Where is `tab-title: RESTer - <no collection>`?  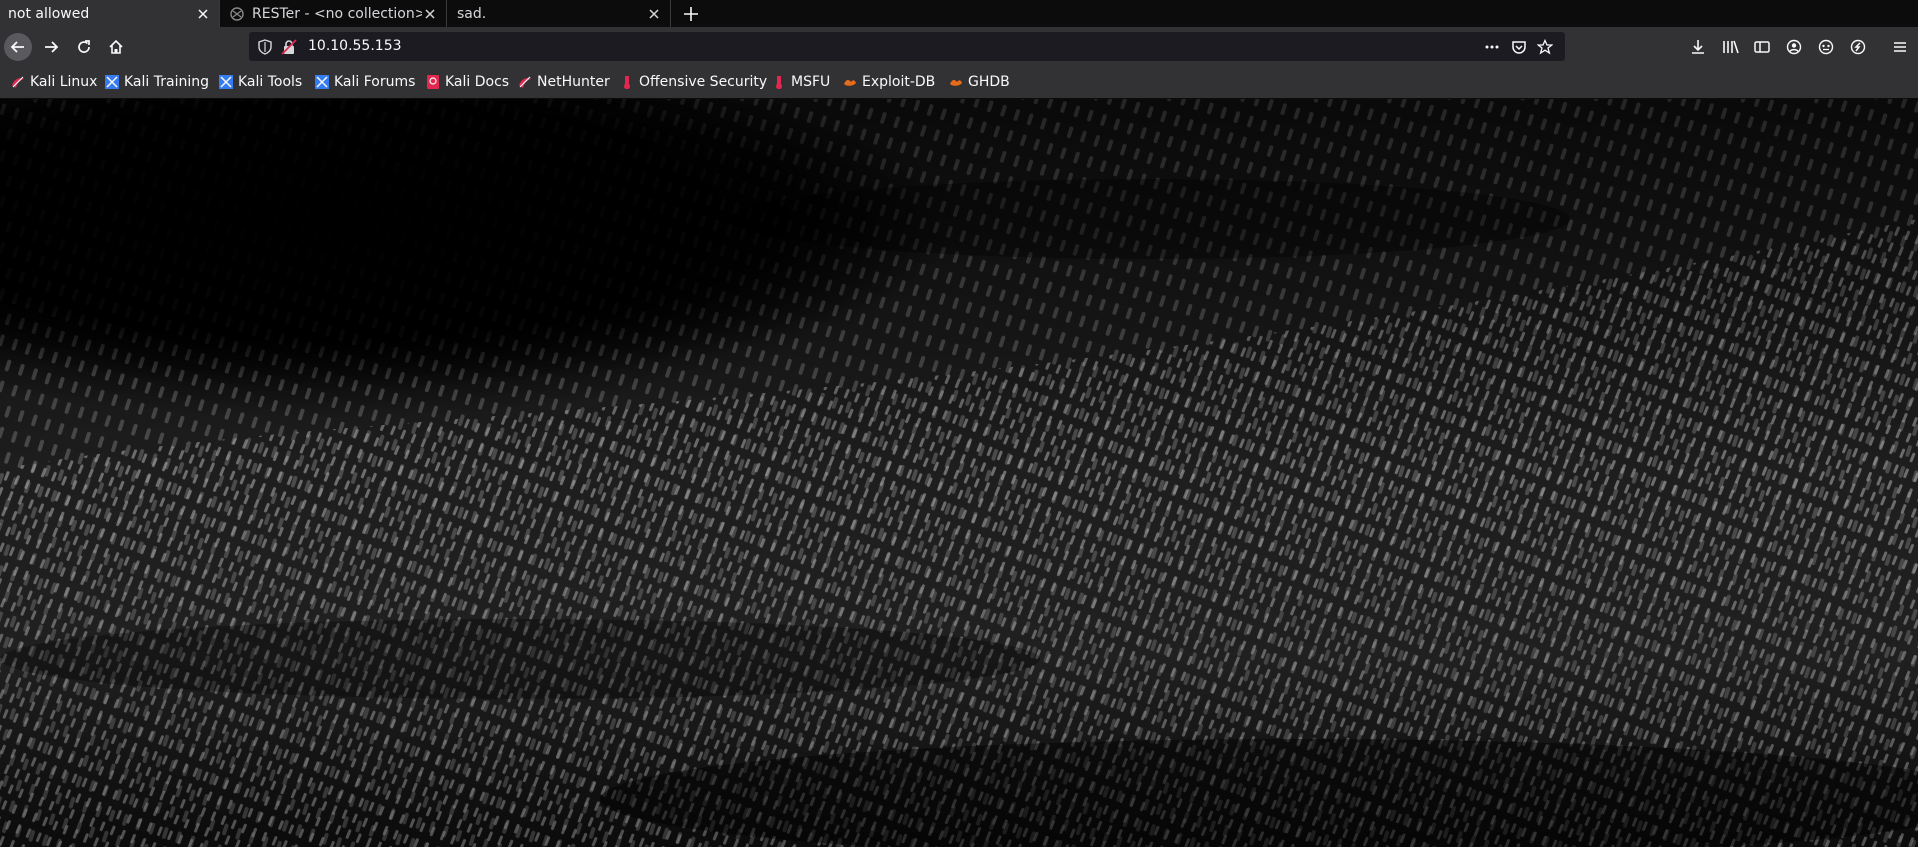
tab-title: RESTer - <no collection> is located at coordinates (337, 13).